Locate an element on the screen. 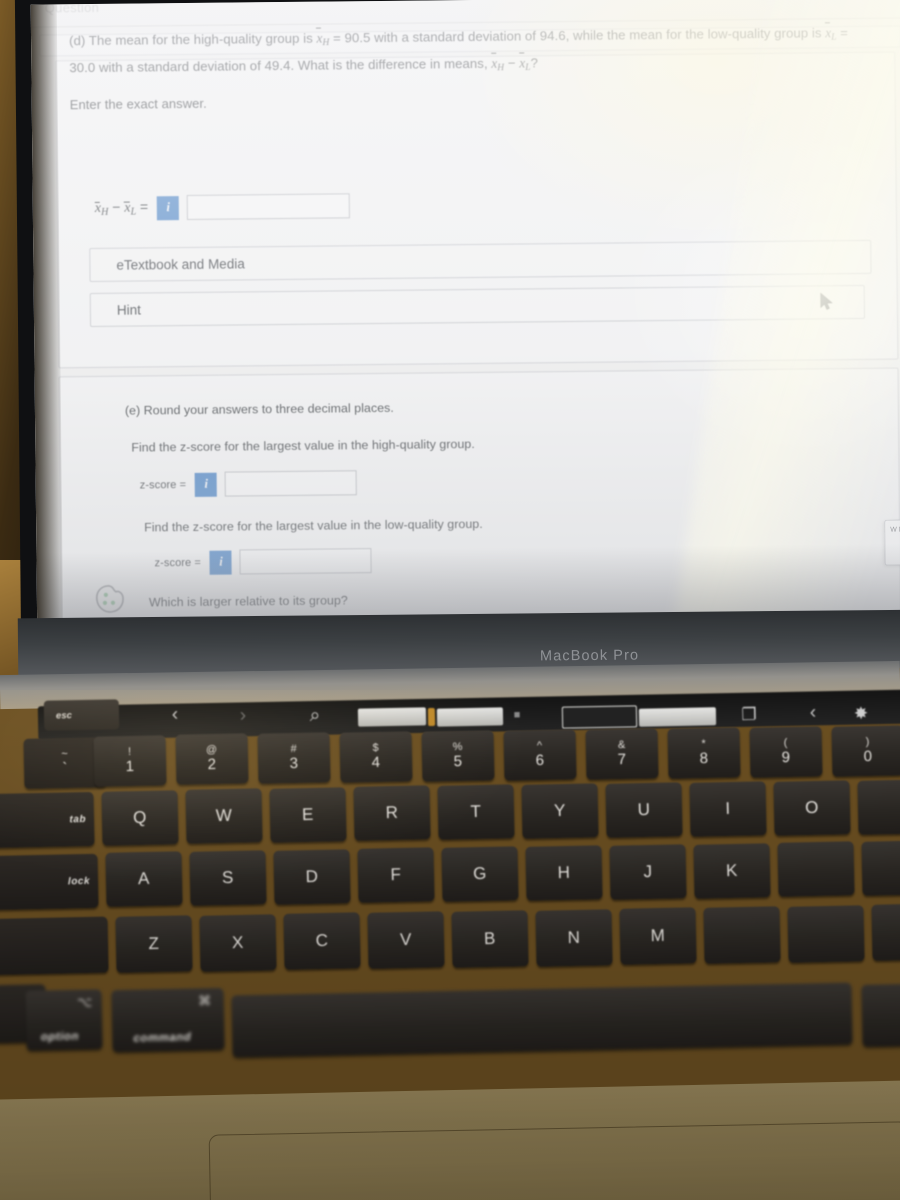  key-m: M is located at coordinates (658, 936).